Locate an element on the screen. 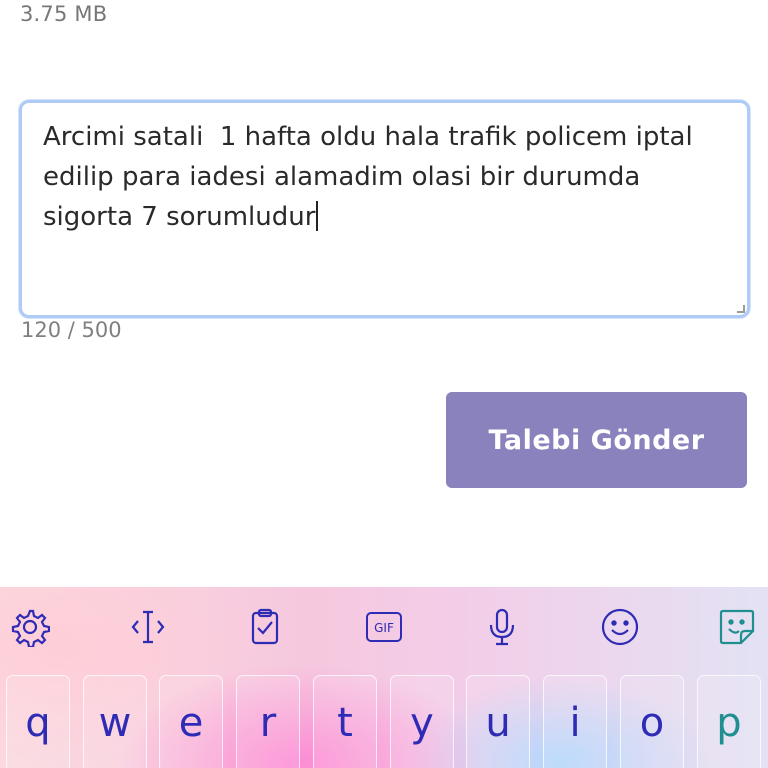  key-i: i is located at coordinates (575, 721).